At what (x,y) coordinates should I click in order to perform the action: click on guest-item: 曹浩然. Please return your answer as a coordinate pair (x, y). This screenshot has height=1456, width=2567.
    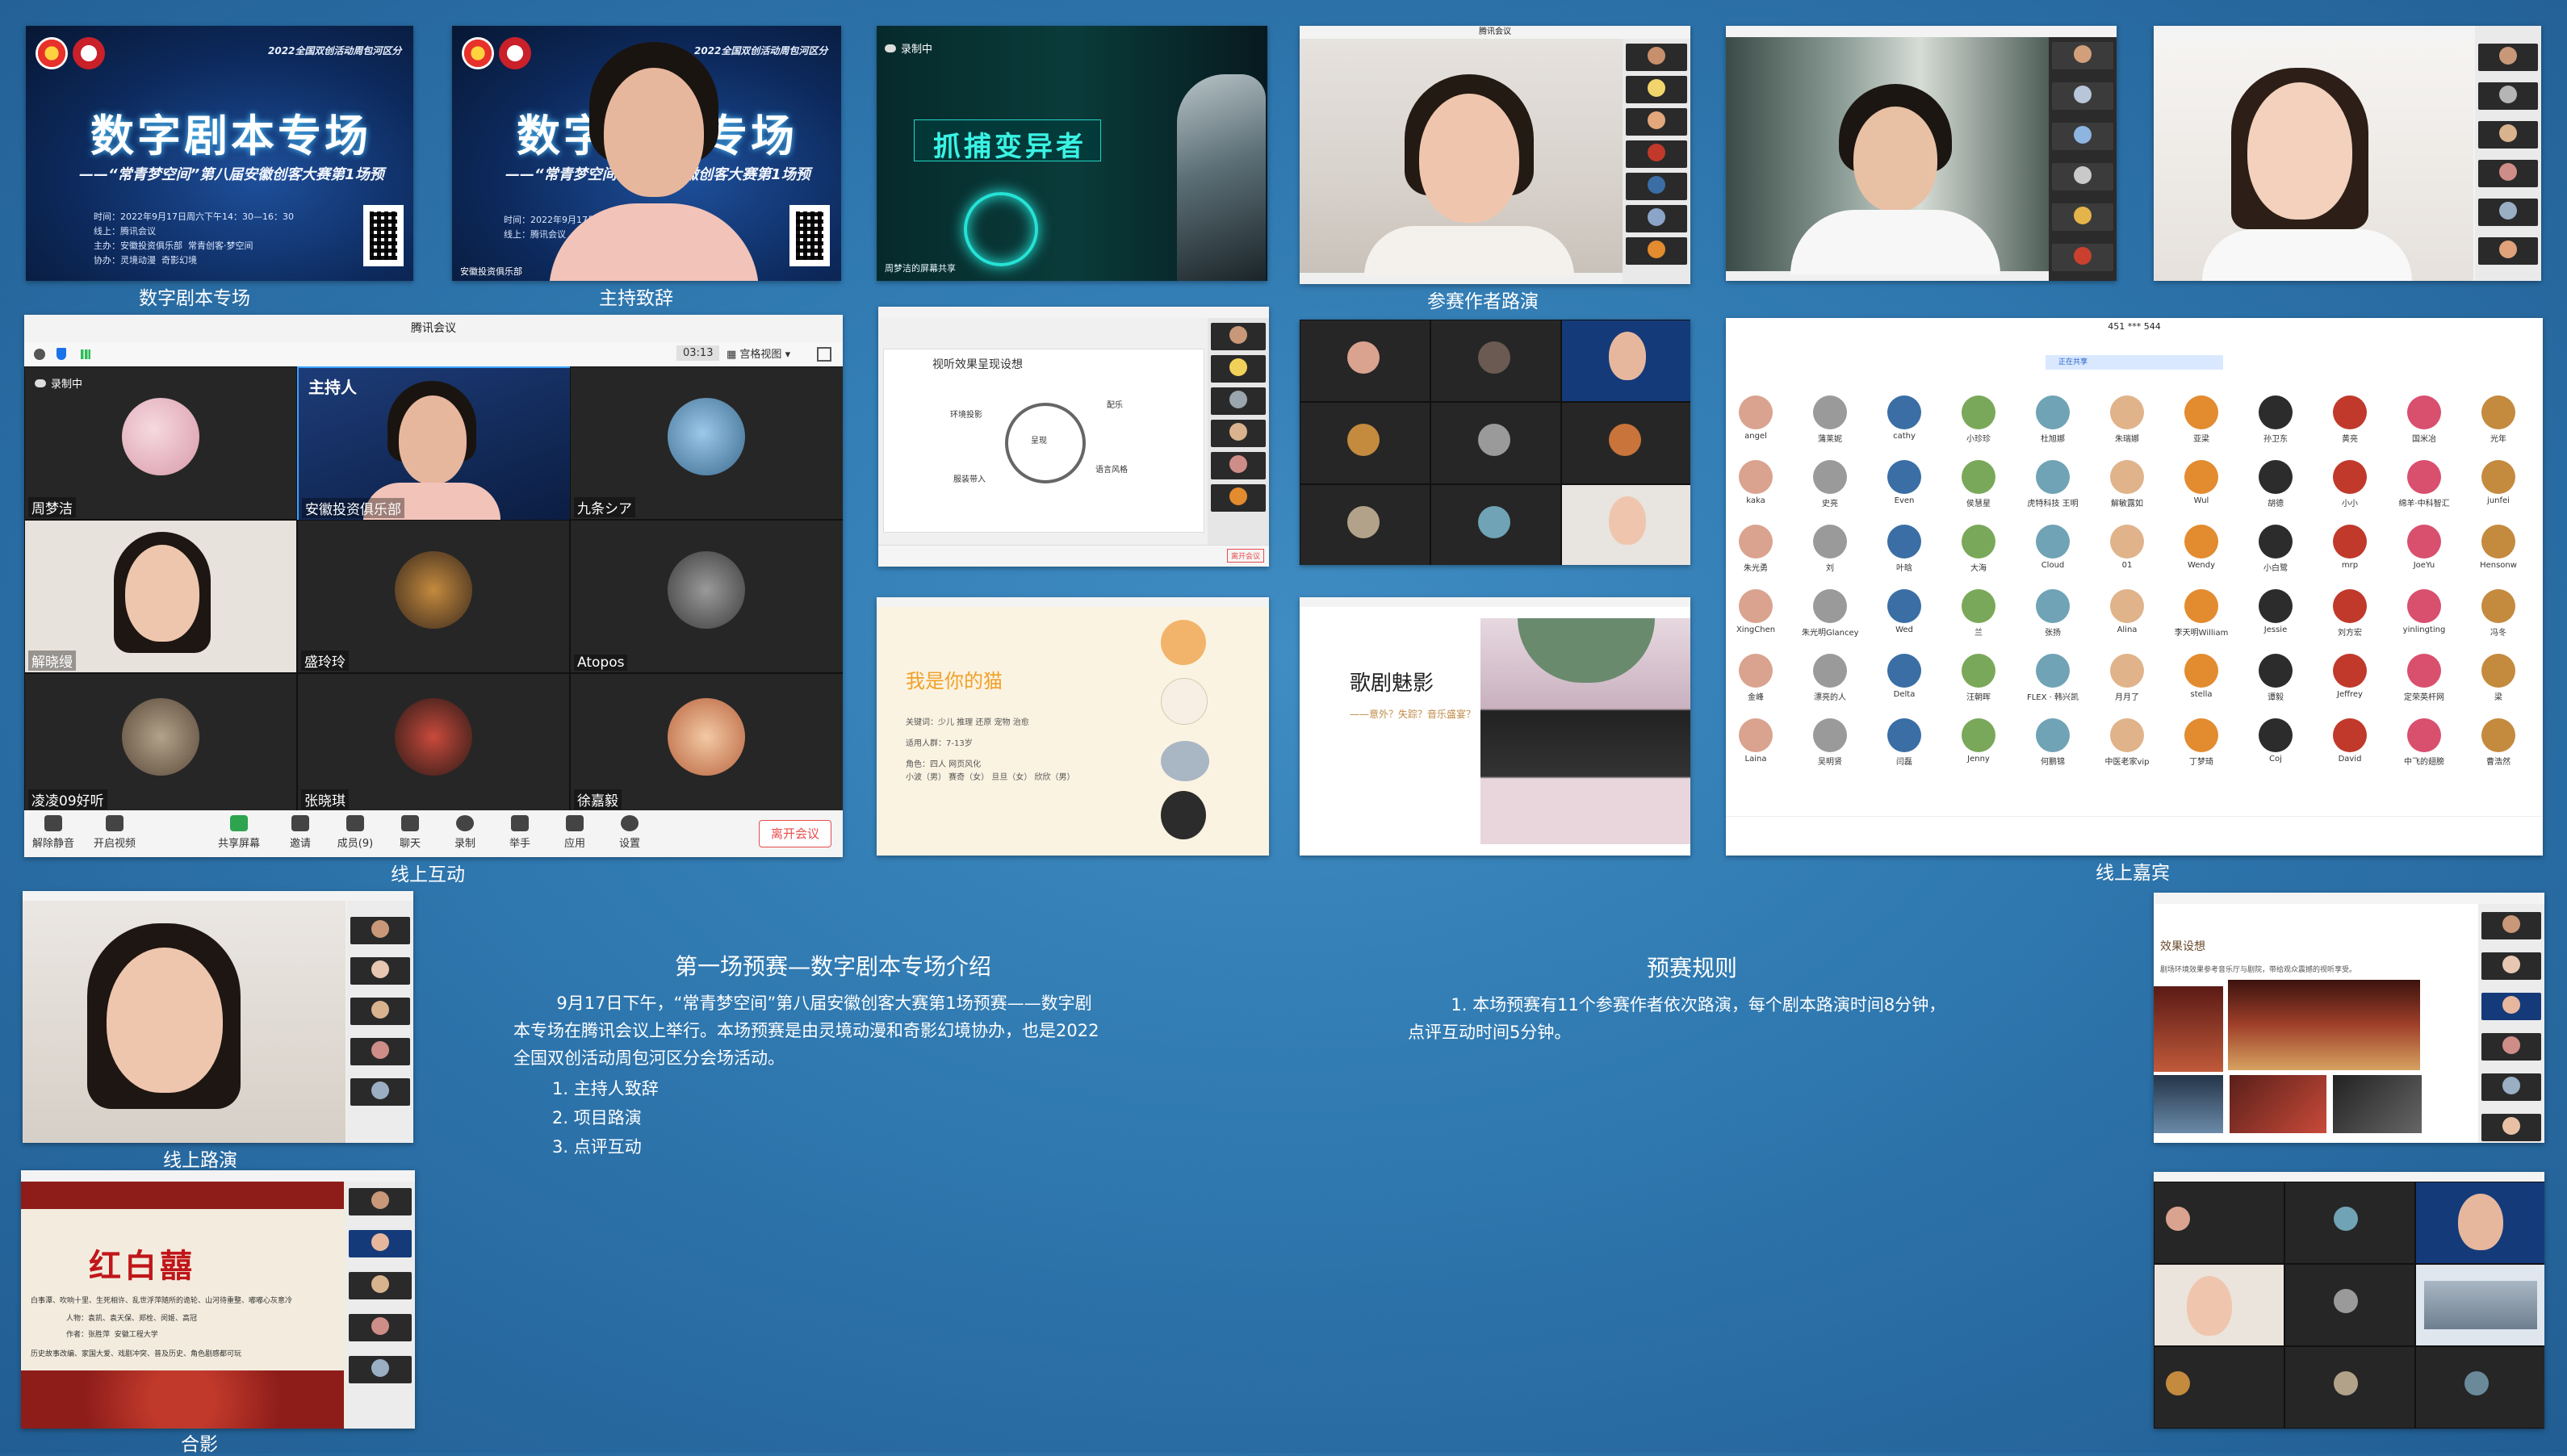
    Looking at the image, I should click on (2498, 743).